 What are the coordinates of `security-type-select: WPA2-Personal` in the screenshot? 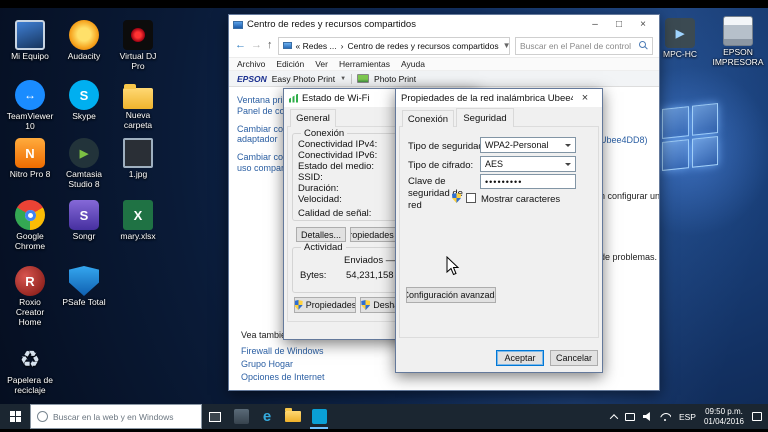 It's located at (528, 145).